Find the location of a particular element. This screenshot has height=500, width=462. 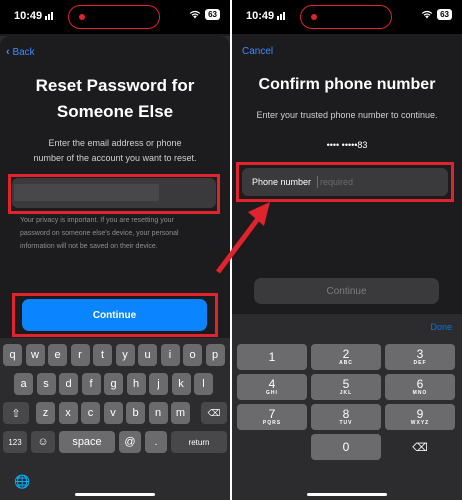

key-t: t is located at coordinates (102, 355).